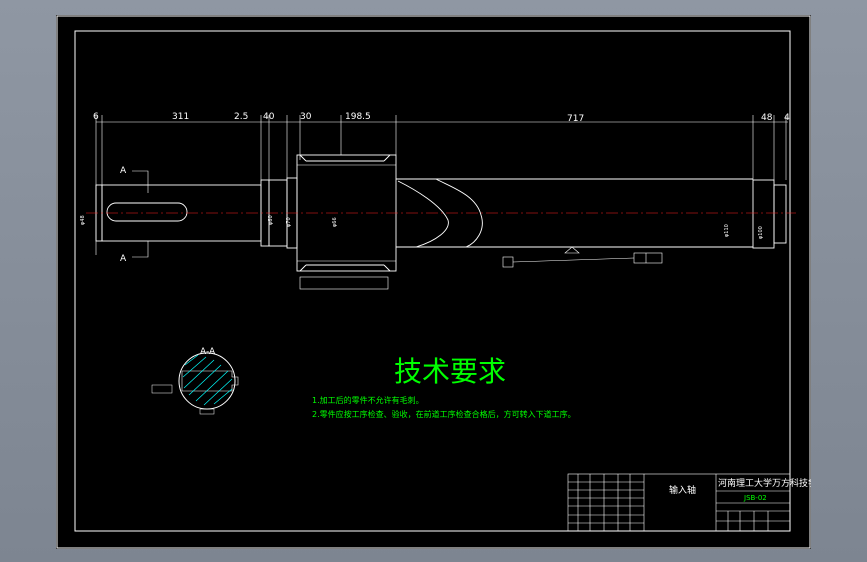 The image size is (867, 562). I want to click on tech-requirements-title: 技术要求, so click(450, 371).